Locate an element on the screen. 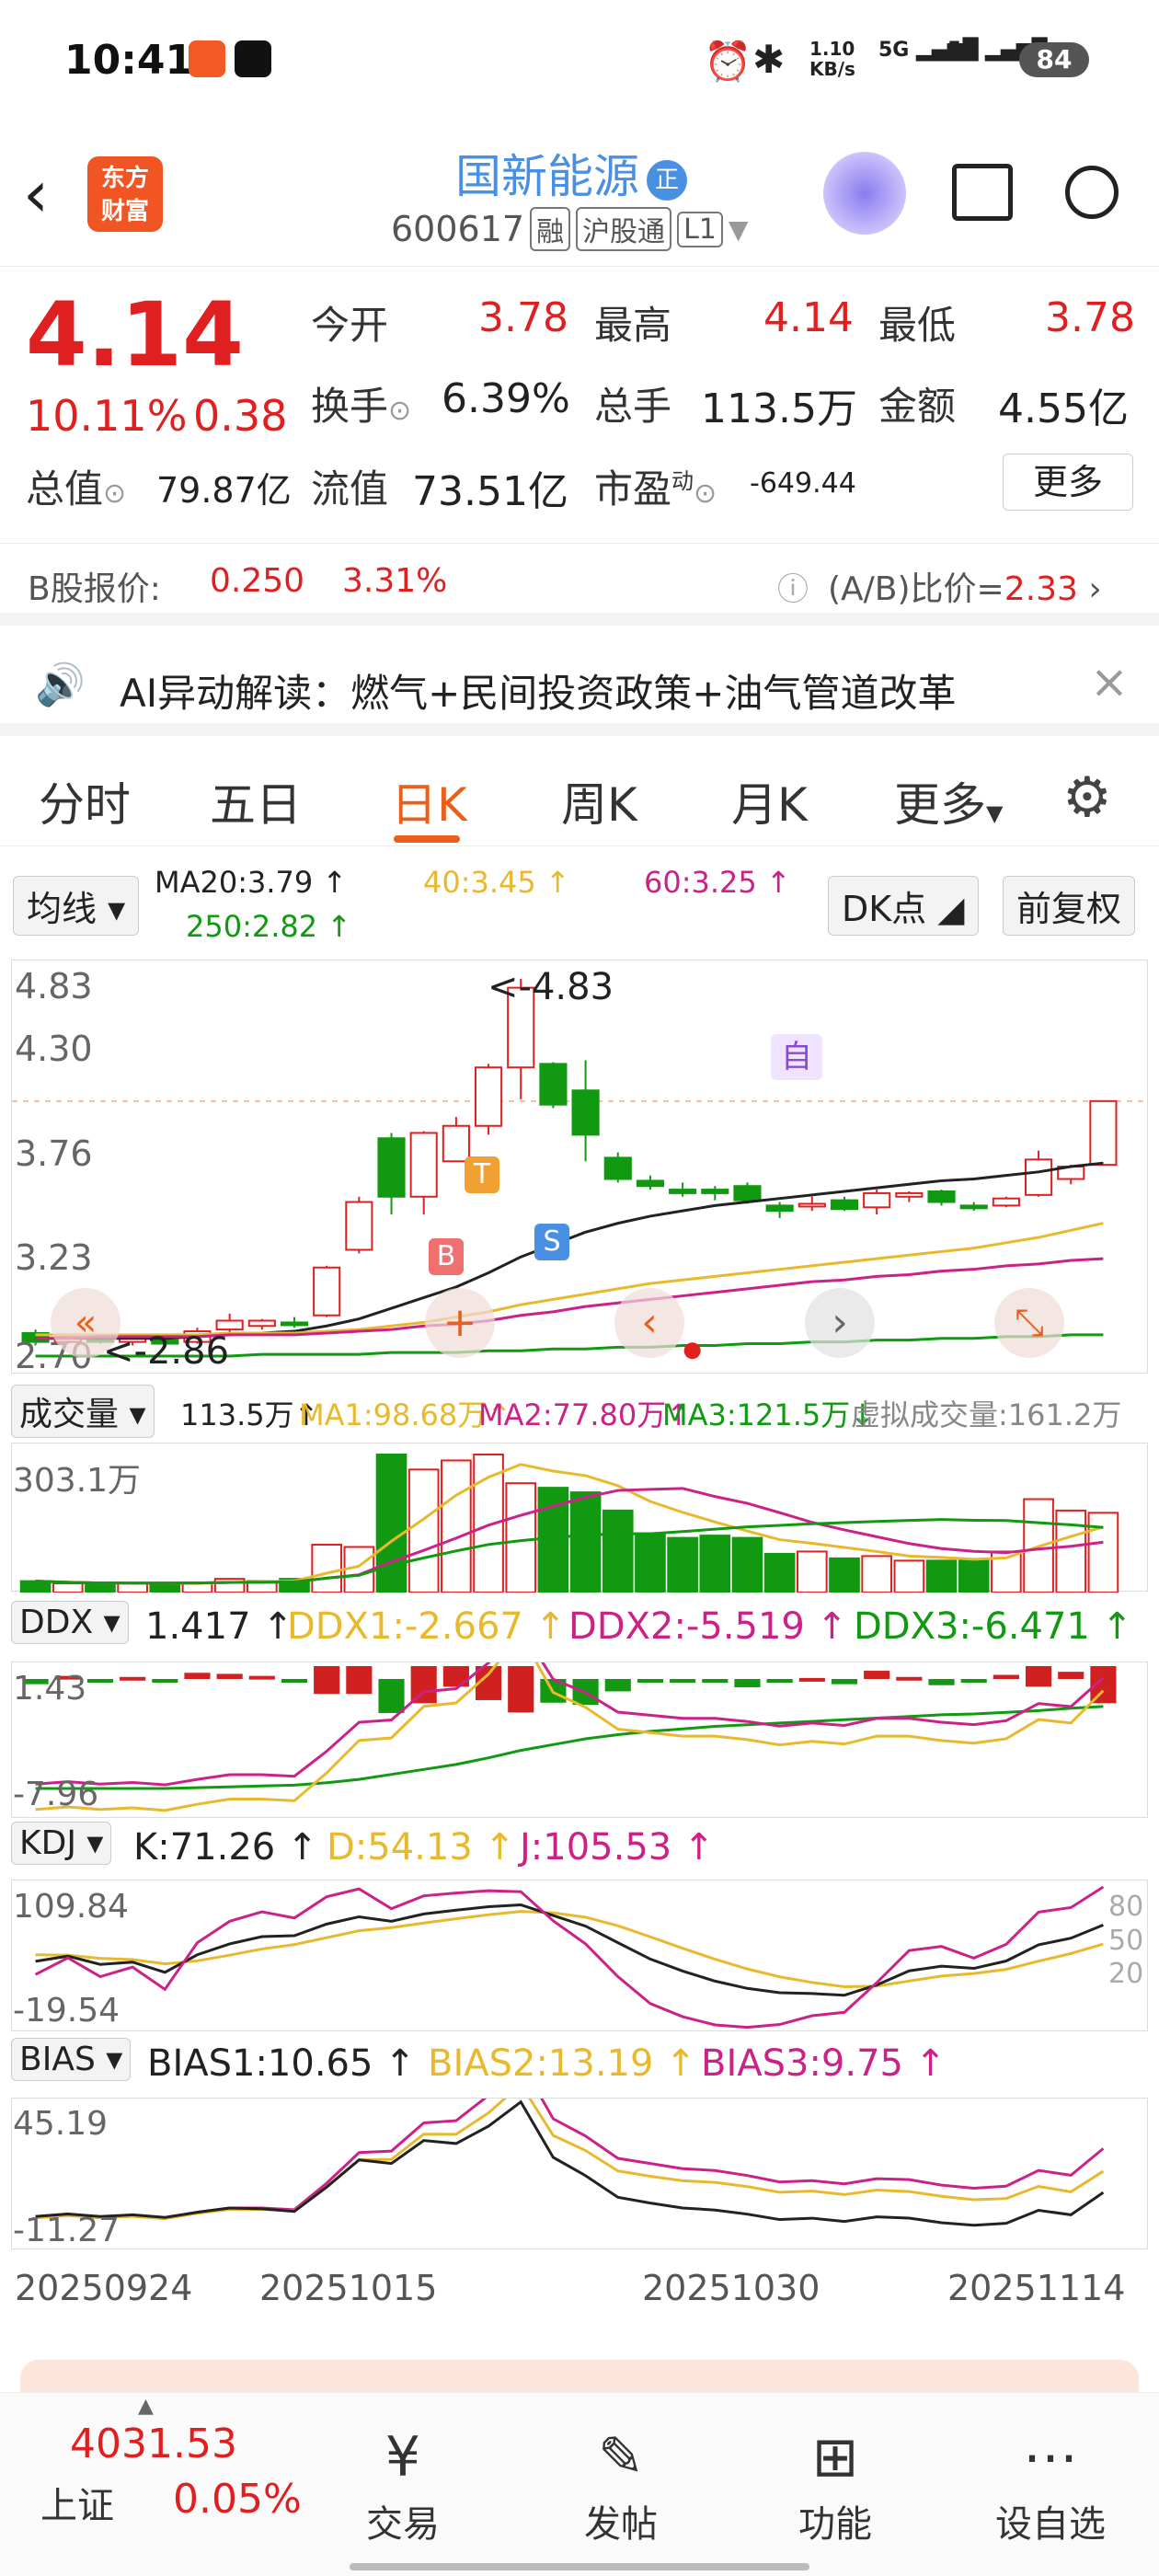  ai-banner: 🔊 AI异动解读：燃气+民间投资政策+油气管道改革 × is located at coordinates (579, 685).